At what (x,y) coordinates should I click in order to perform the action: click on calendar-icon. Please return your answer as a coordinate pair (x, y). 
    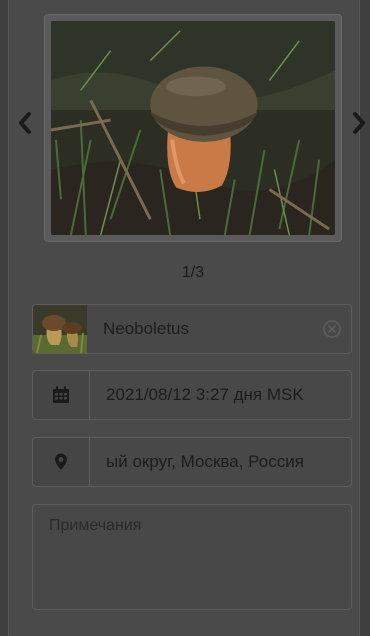
    Looking at the image, I should click on (61, 394).